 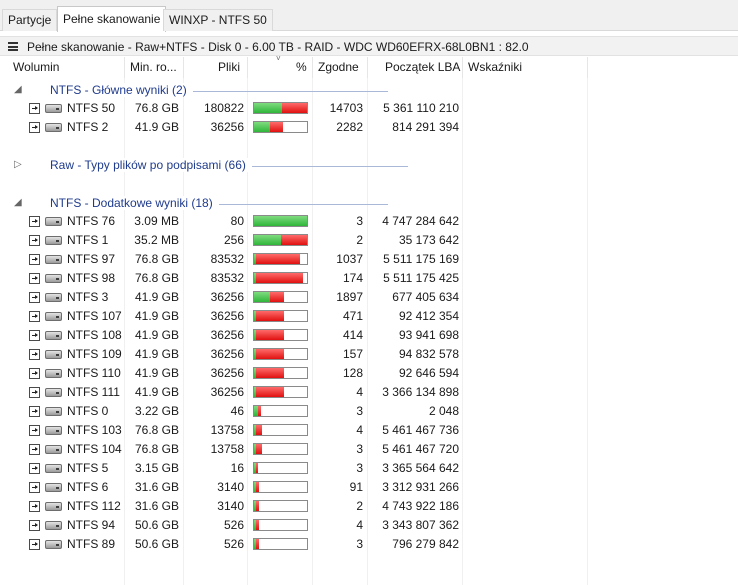 I want to click on volume-name: NTFS 98, so click(x=91, y=278).